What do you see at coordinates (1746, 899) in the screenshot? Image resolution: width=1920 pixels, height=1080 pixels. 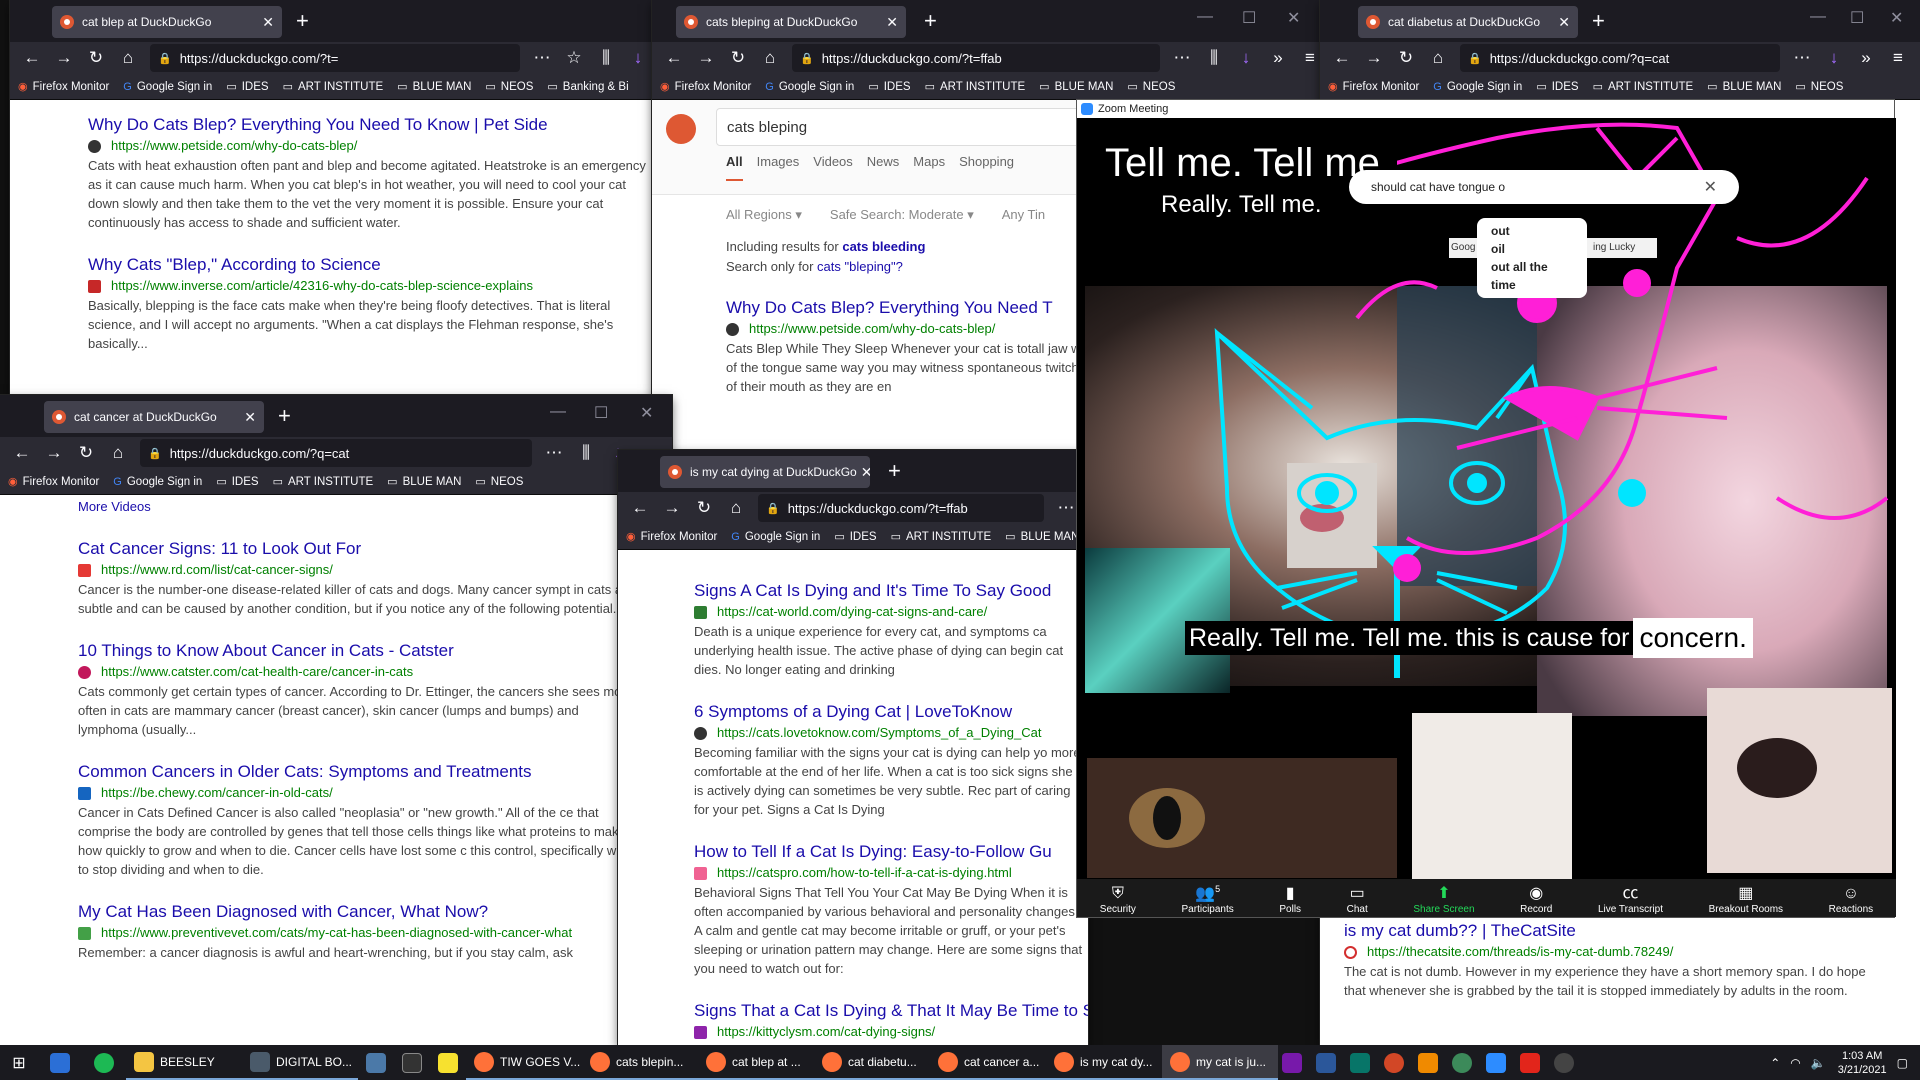 I see `breakout-rooms-button: ▦ Breakout Rooms` at bounding box center [1746, 899].